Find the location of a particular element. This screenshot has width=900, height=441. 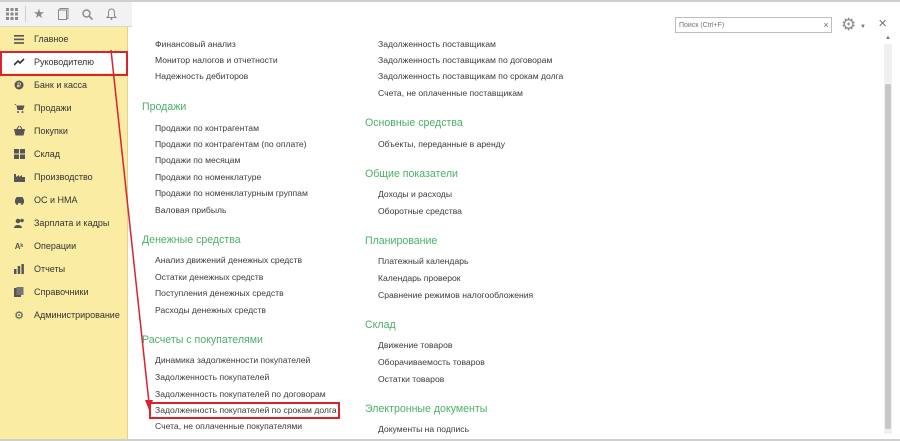

car-icon is located at coordinates (19, 200).